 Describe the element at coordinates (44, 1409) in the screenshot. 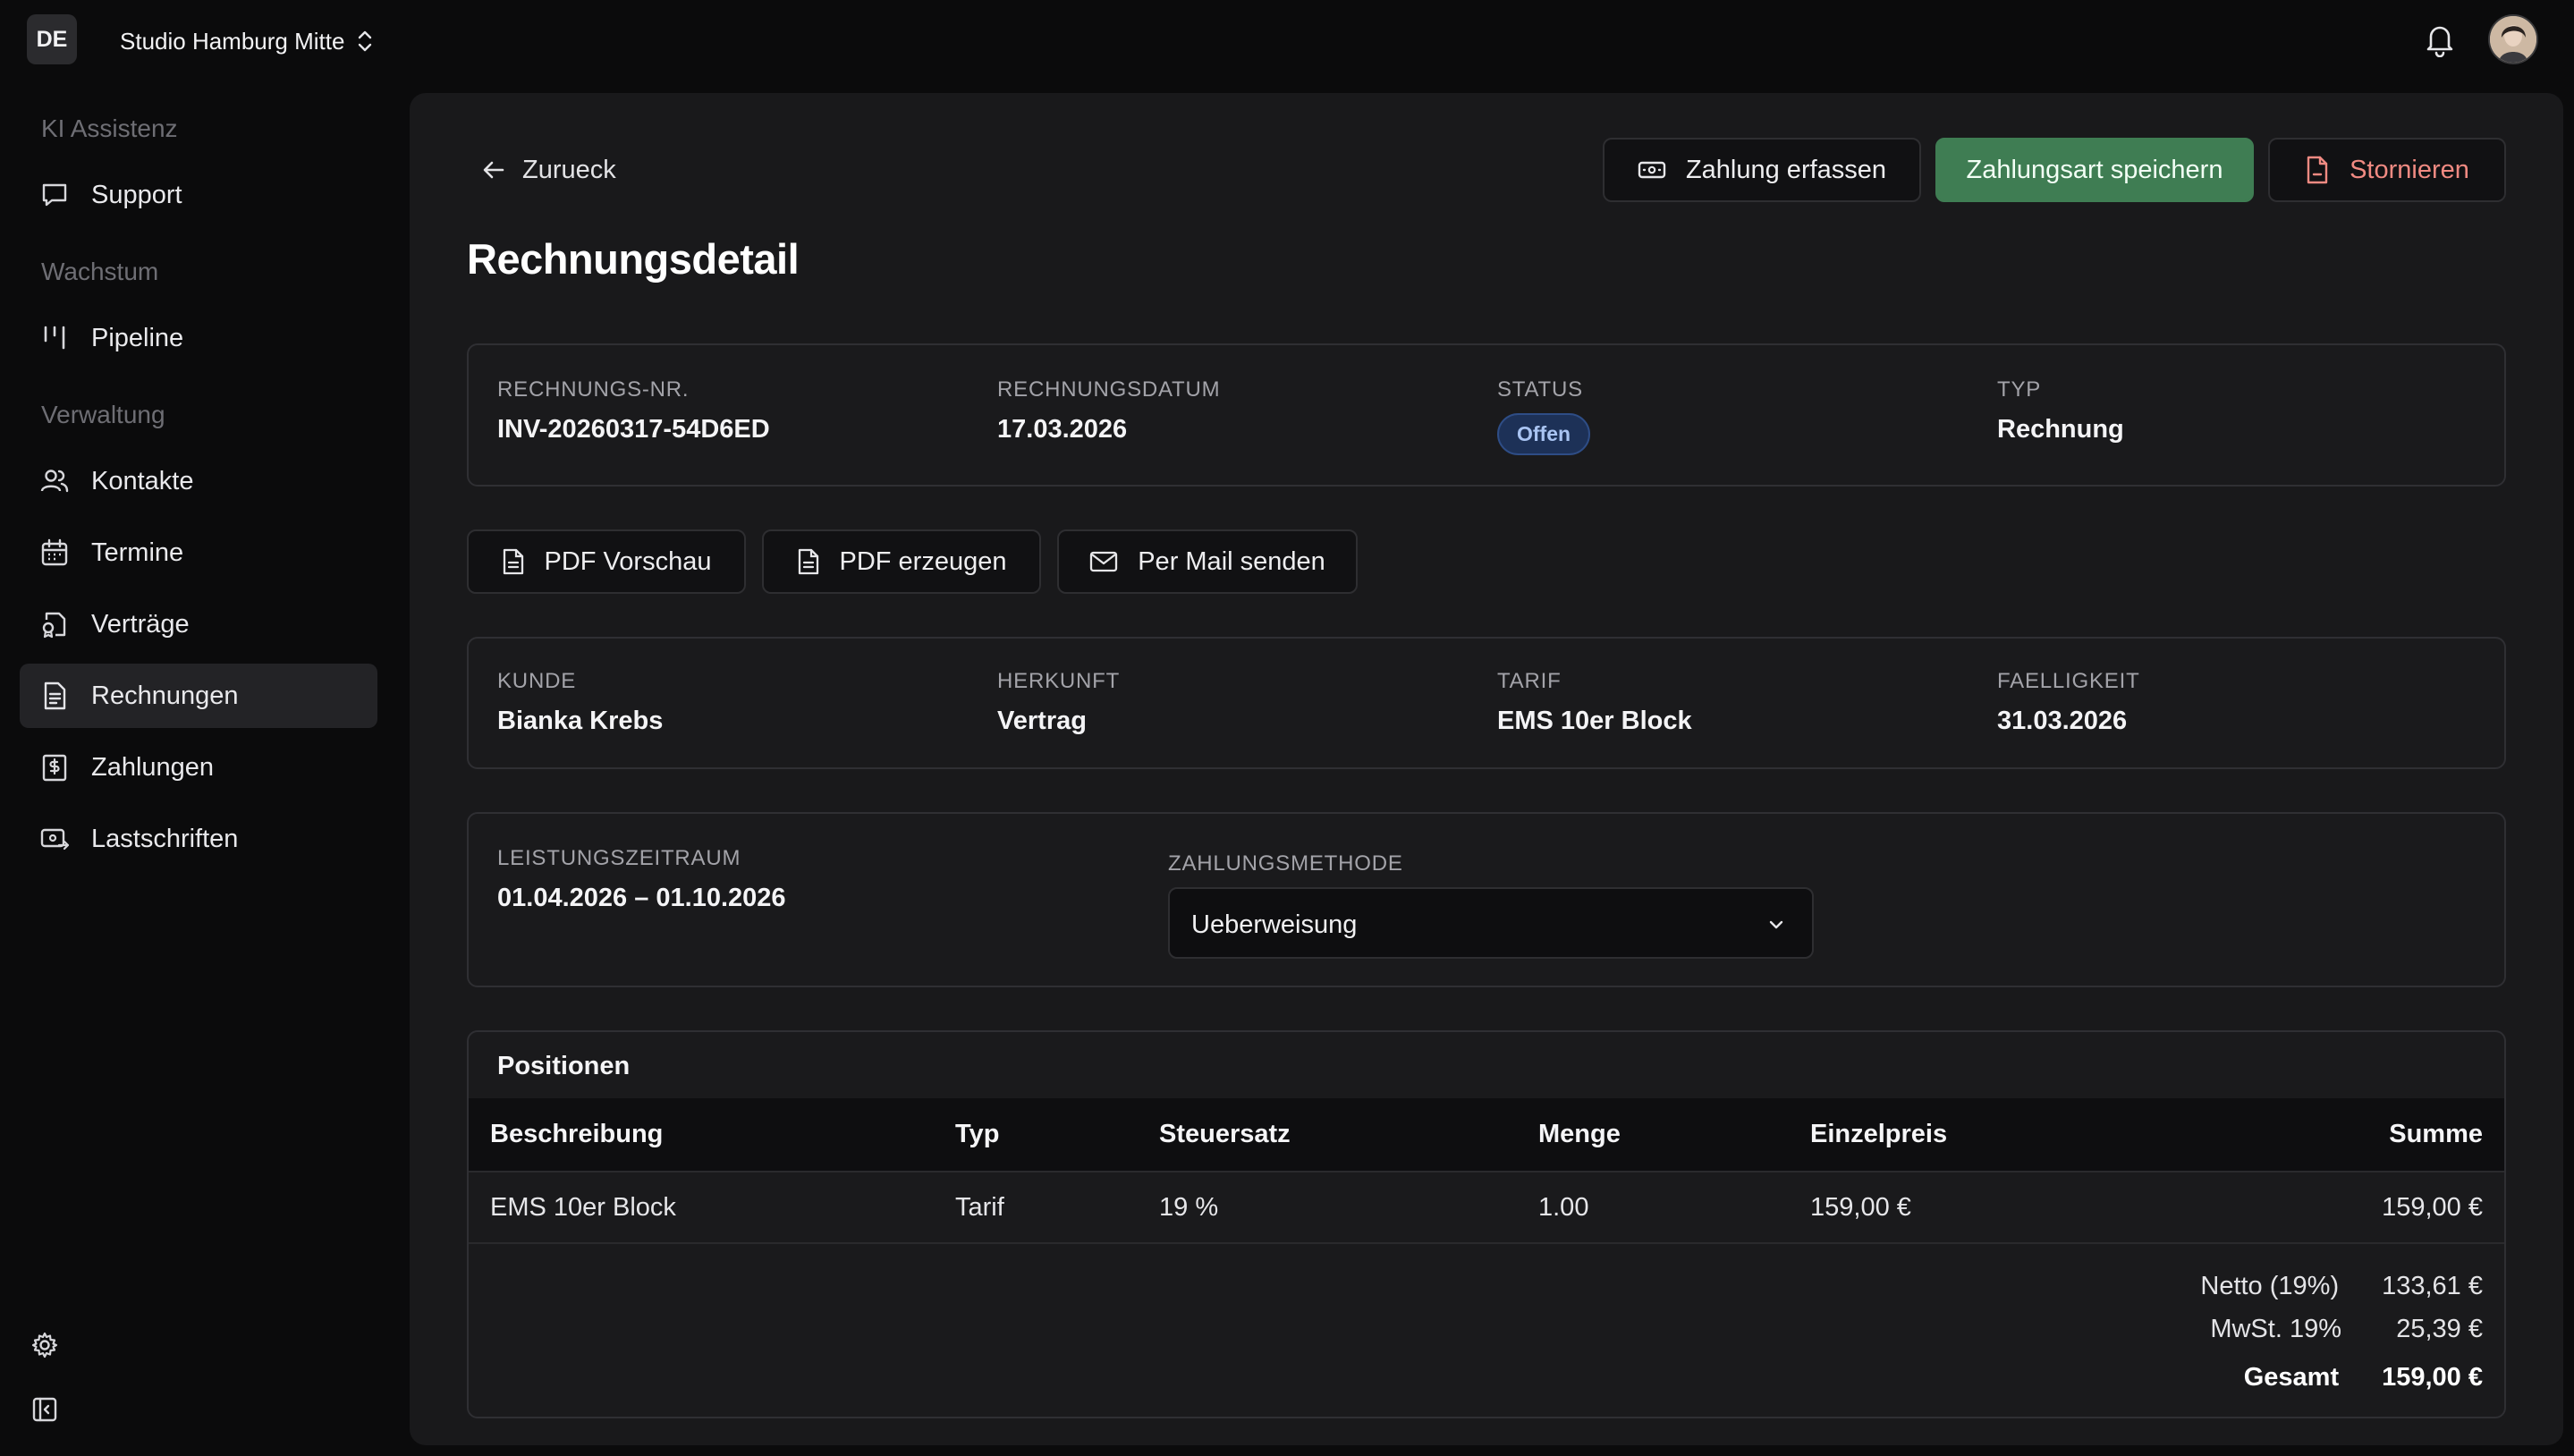

I see `sidebar-collapse-icon` at that location.